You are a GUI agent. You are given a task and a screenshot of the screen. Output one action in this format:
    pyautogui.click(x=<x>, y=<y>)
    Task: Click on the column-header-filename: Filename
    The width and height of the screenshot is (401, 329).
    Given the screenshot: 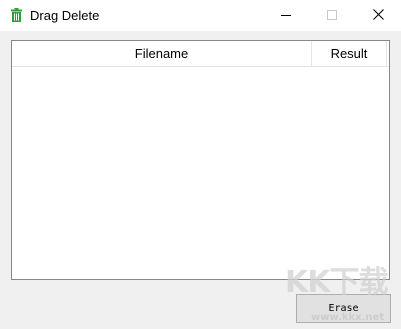 What is the action you would take?
    pyautogui.click(x=162, y=53)
    